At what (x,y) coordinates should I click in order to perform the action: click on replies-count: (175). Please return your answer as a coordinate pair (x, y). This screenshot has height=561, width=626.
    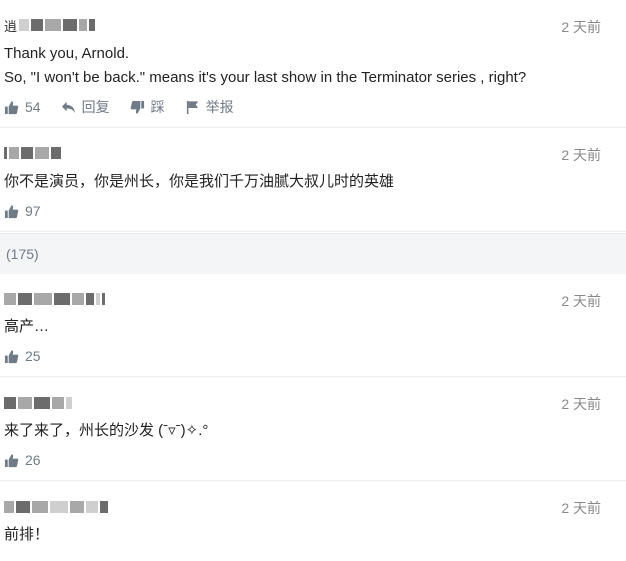
    Looking at the image, I should click on (22, 254).